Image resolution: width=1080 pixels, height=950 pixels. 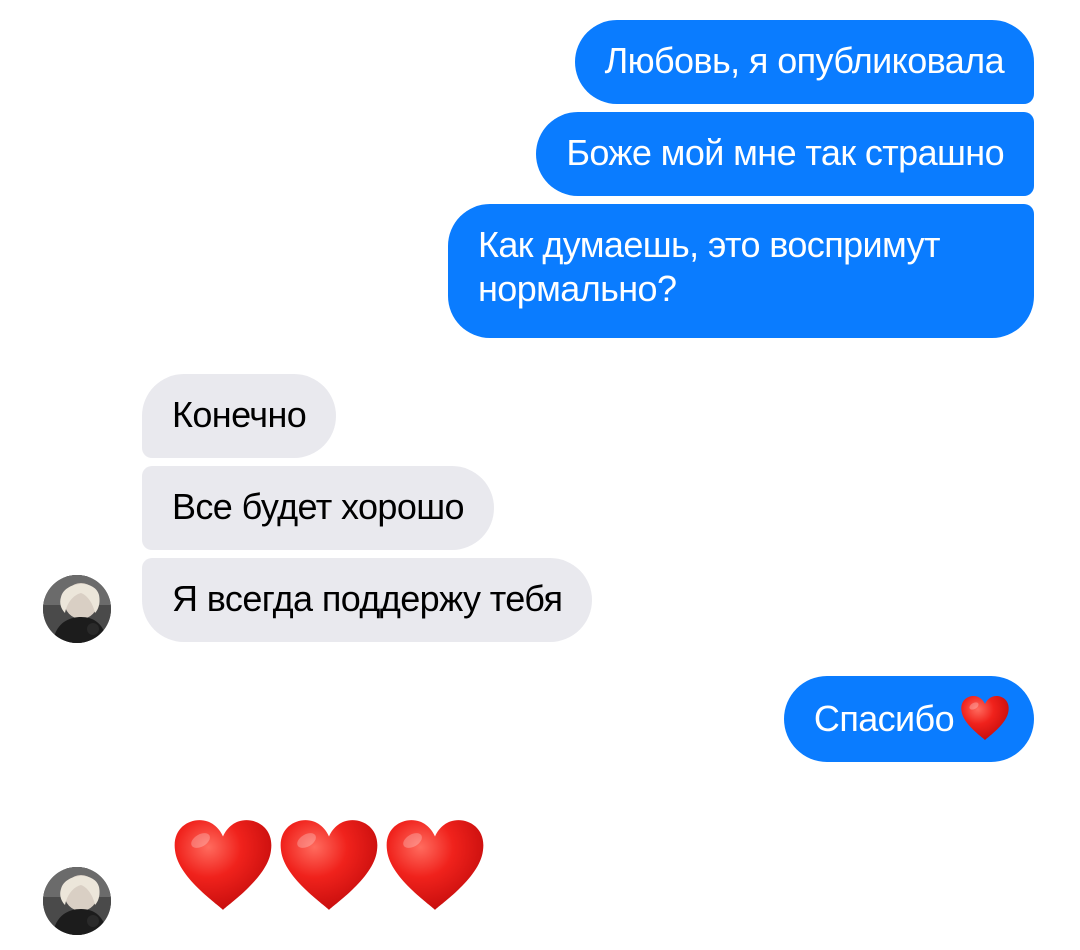 I want to click on incoming-message: Все будет хорошо, so click(x=318, y=508).